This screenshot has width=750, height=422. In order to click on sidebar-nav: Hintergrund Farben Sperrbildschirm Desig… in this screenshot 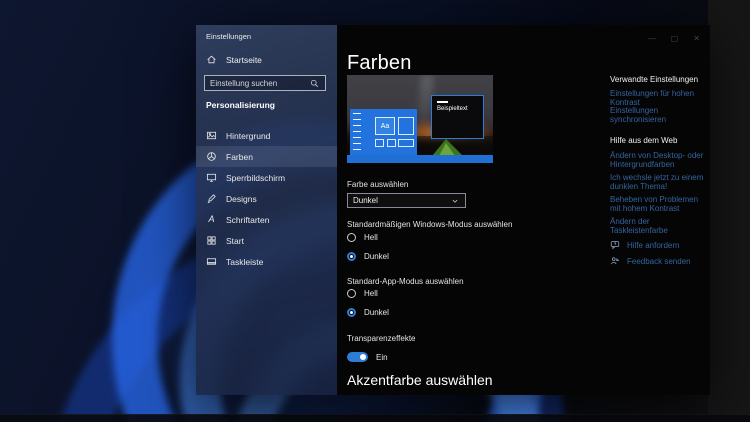, I will do `click(266, 198)`.